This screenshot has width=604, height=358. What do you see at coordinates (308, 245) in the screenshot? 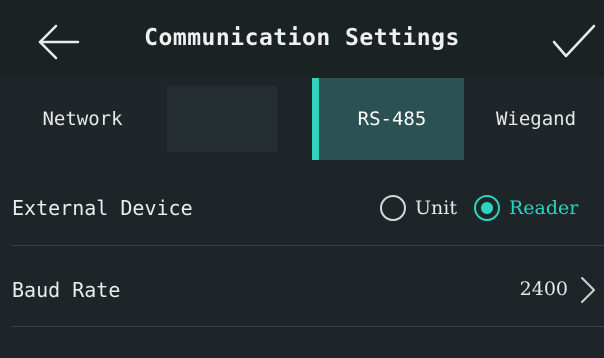
I see `divider` at bounding box center [308, 245].